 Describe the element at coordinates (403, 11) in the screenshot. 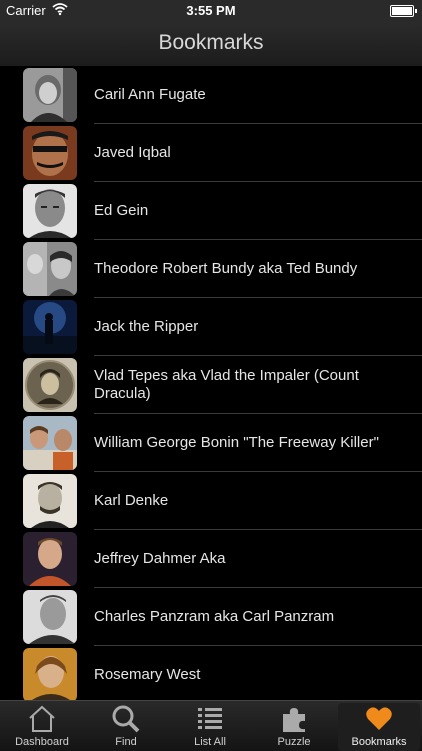

I see `battery-icon` at that location.